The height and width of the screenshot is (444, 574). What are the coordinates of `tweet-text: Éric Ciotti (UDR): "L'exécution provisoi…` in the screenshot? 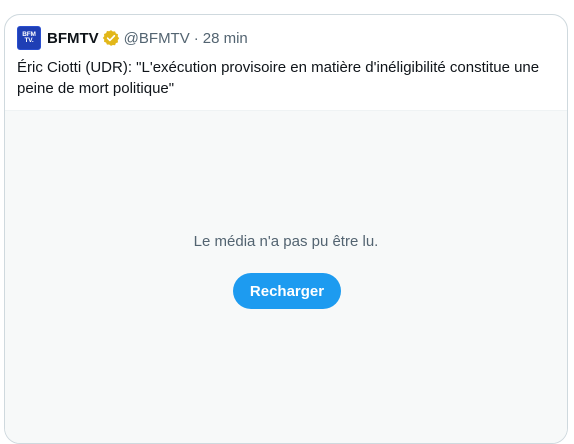 It's located at (278, 78).